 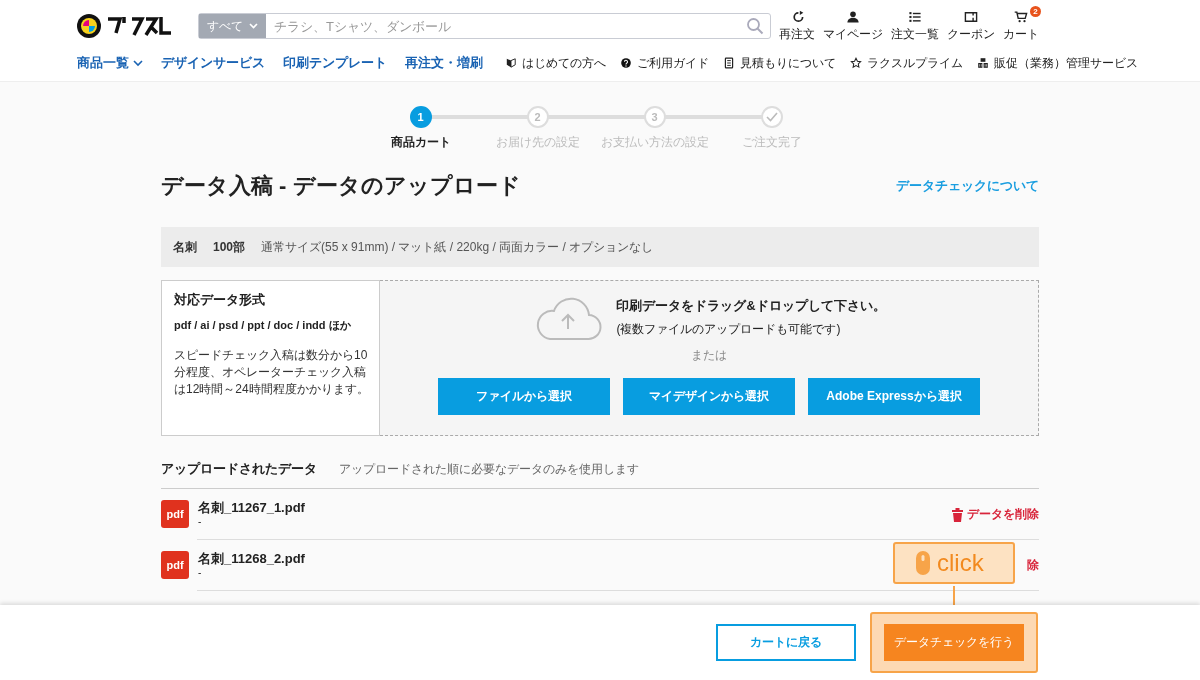 I want to click on mypage-icon, so click(x=853, y=16).